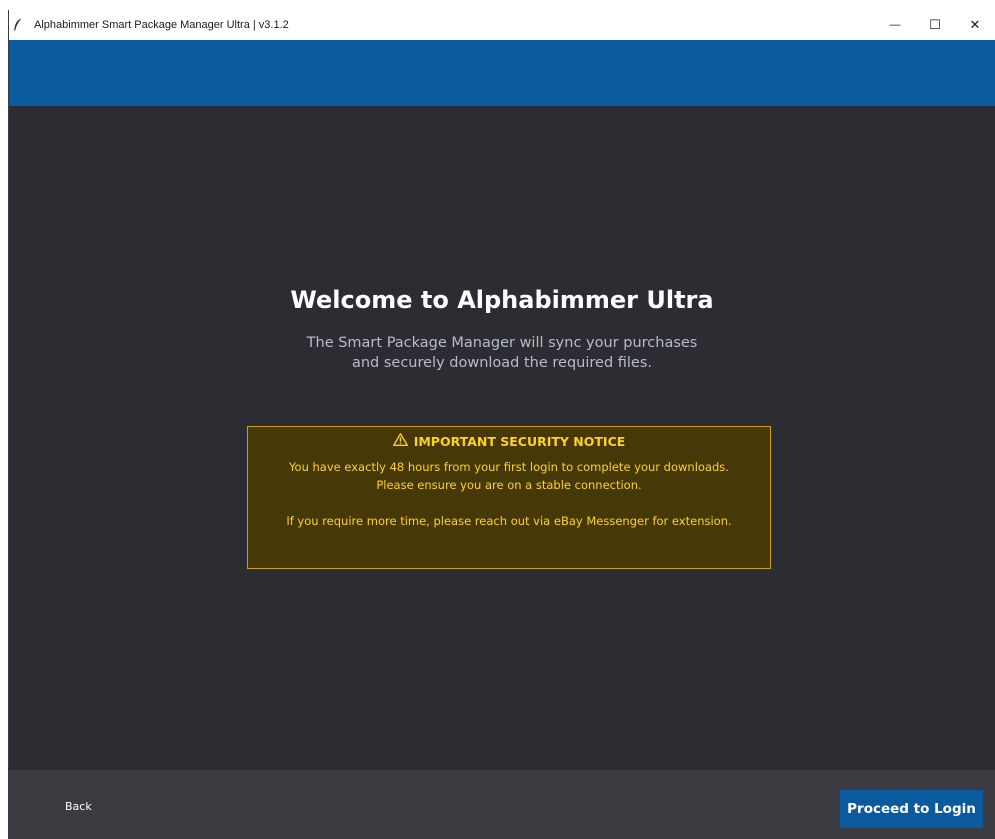  What do you see at coordinates (502, 73) in the screenshot?
I see `header-banner` at bounding box center [502, 73].